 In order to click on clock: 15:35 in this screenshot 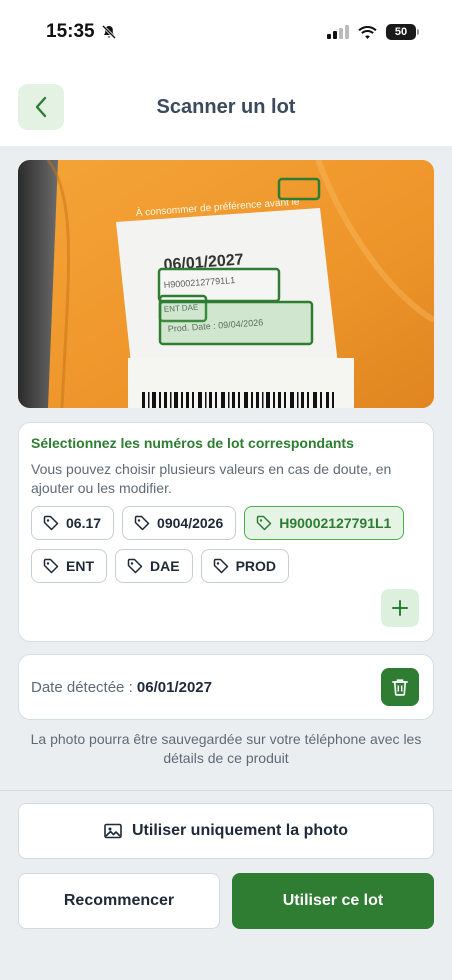, I will do `click(70, 31)`.